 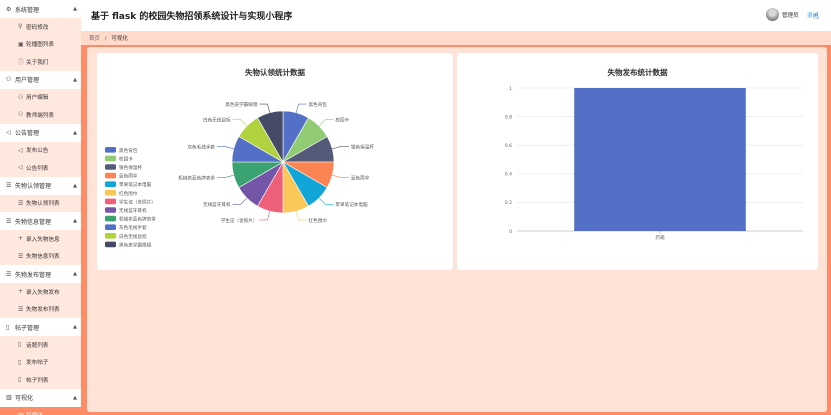 I want to click on gear-icon: ⚙, so click(x=9, y=9).